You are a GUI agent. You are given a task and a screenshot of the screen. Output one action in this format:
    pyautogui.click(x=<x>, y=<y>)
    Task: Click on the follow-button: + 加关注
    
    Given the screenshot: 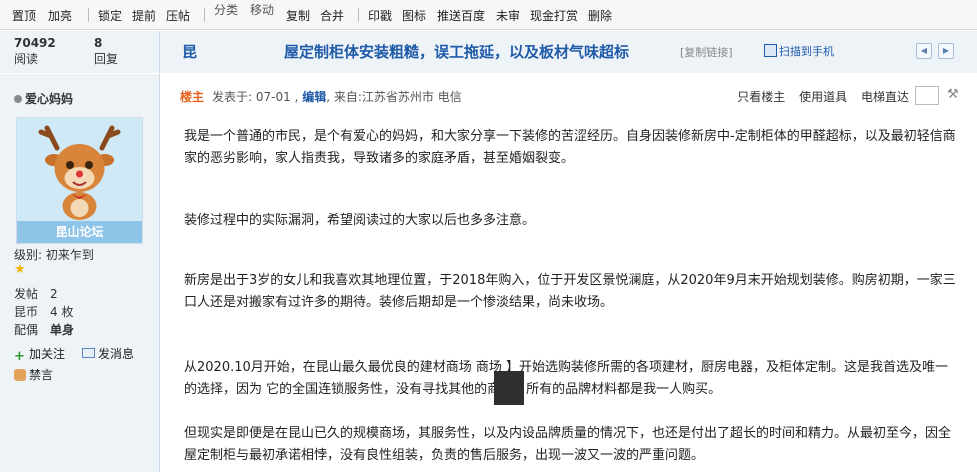 What is the action you would take?
    pyautogui.click(x=39, y=354)
    